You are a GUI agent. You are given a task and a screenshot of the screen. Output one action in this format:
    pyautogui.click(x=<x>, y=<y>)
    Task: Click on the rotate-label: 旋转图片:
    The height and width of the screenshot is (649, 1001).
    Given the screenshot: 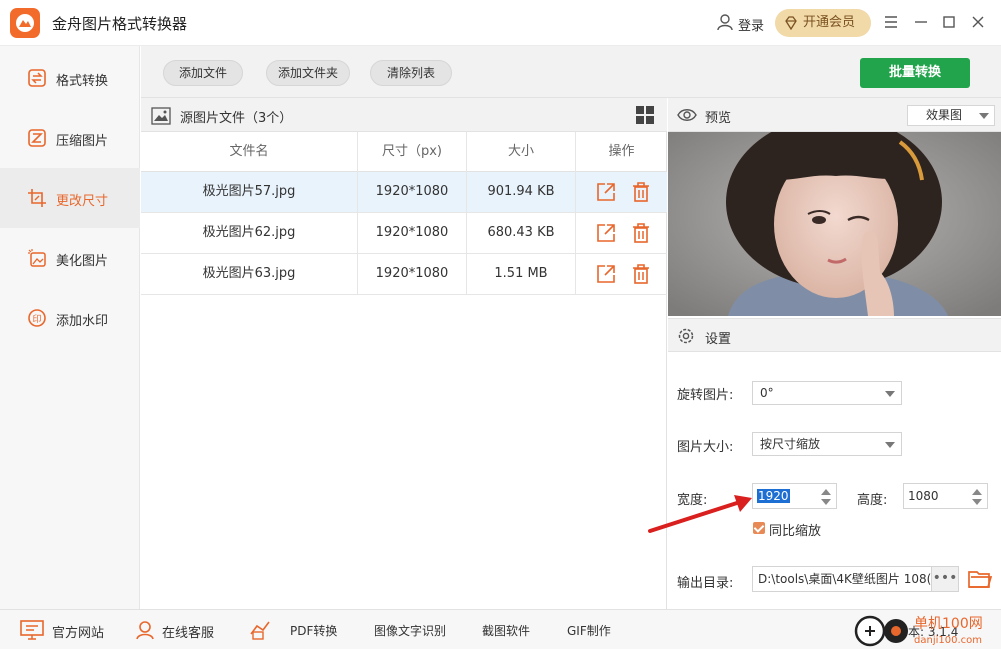 What is the action you would take?
    pyautogui.click(x=705, y=395)
    